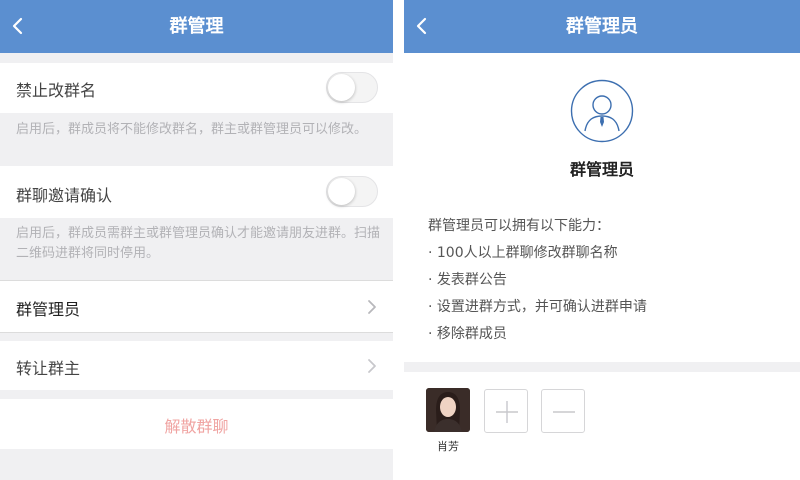 Image resolution: width=800 pixels, height=480 pixels. I want to click on invite-confirm-toggle, so click(352, 191).